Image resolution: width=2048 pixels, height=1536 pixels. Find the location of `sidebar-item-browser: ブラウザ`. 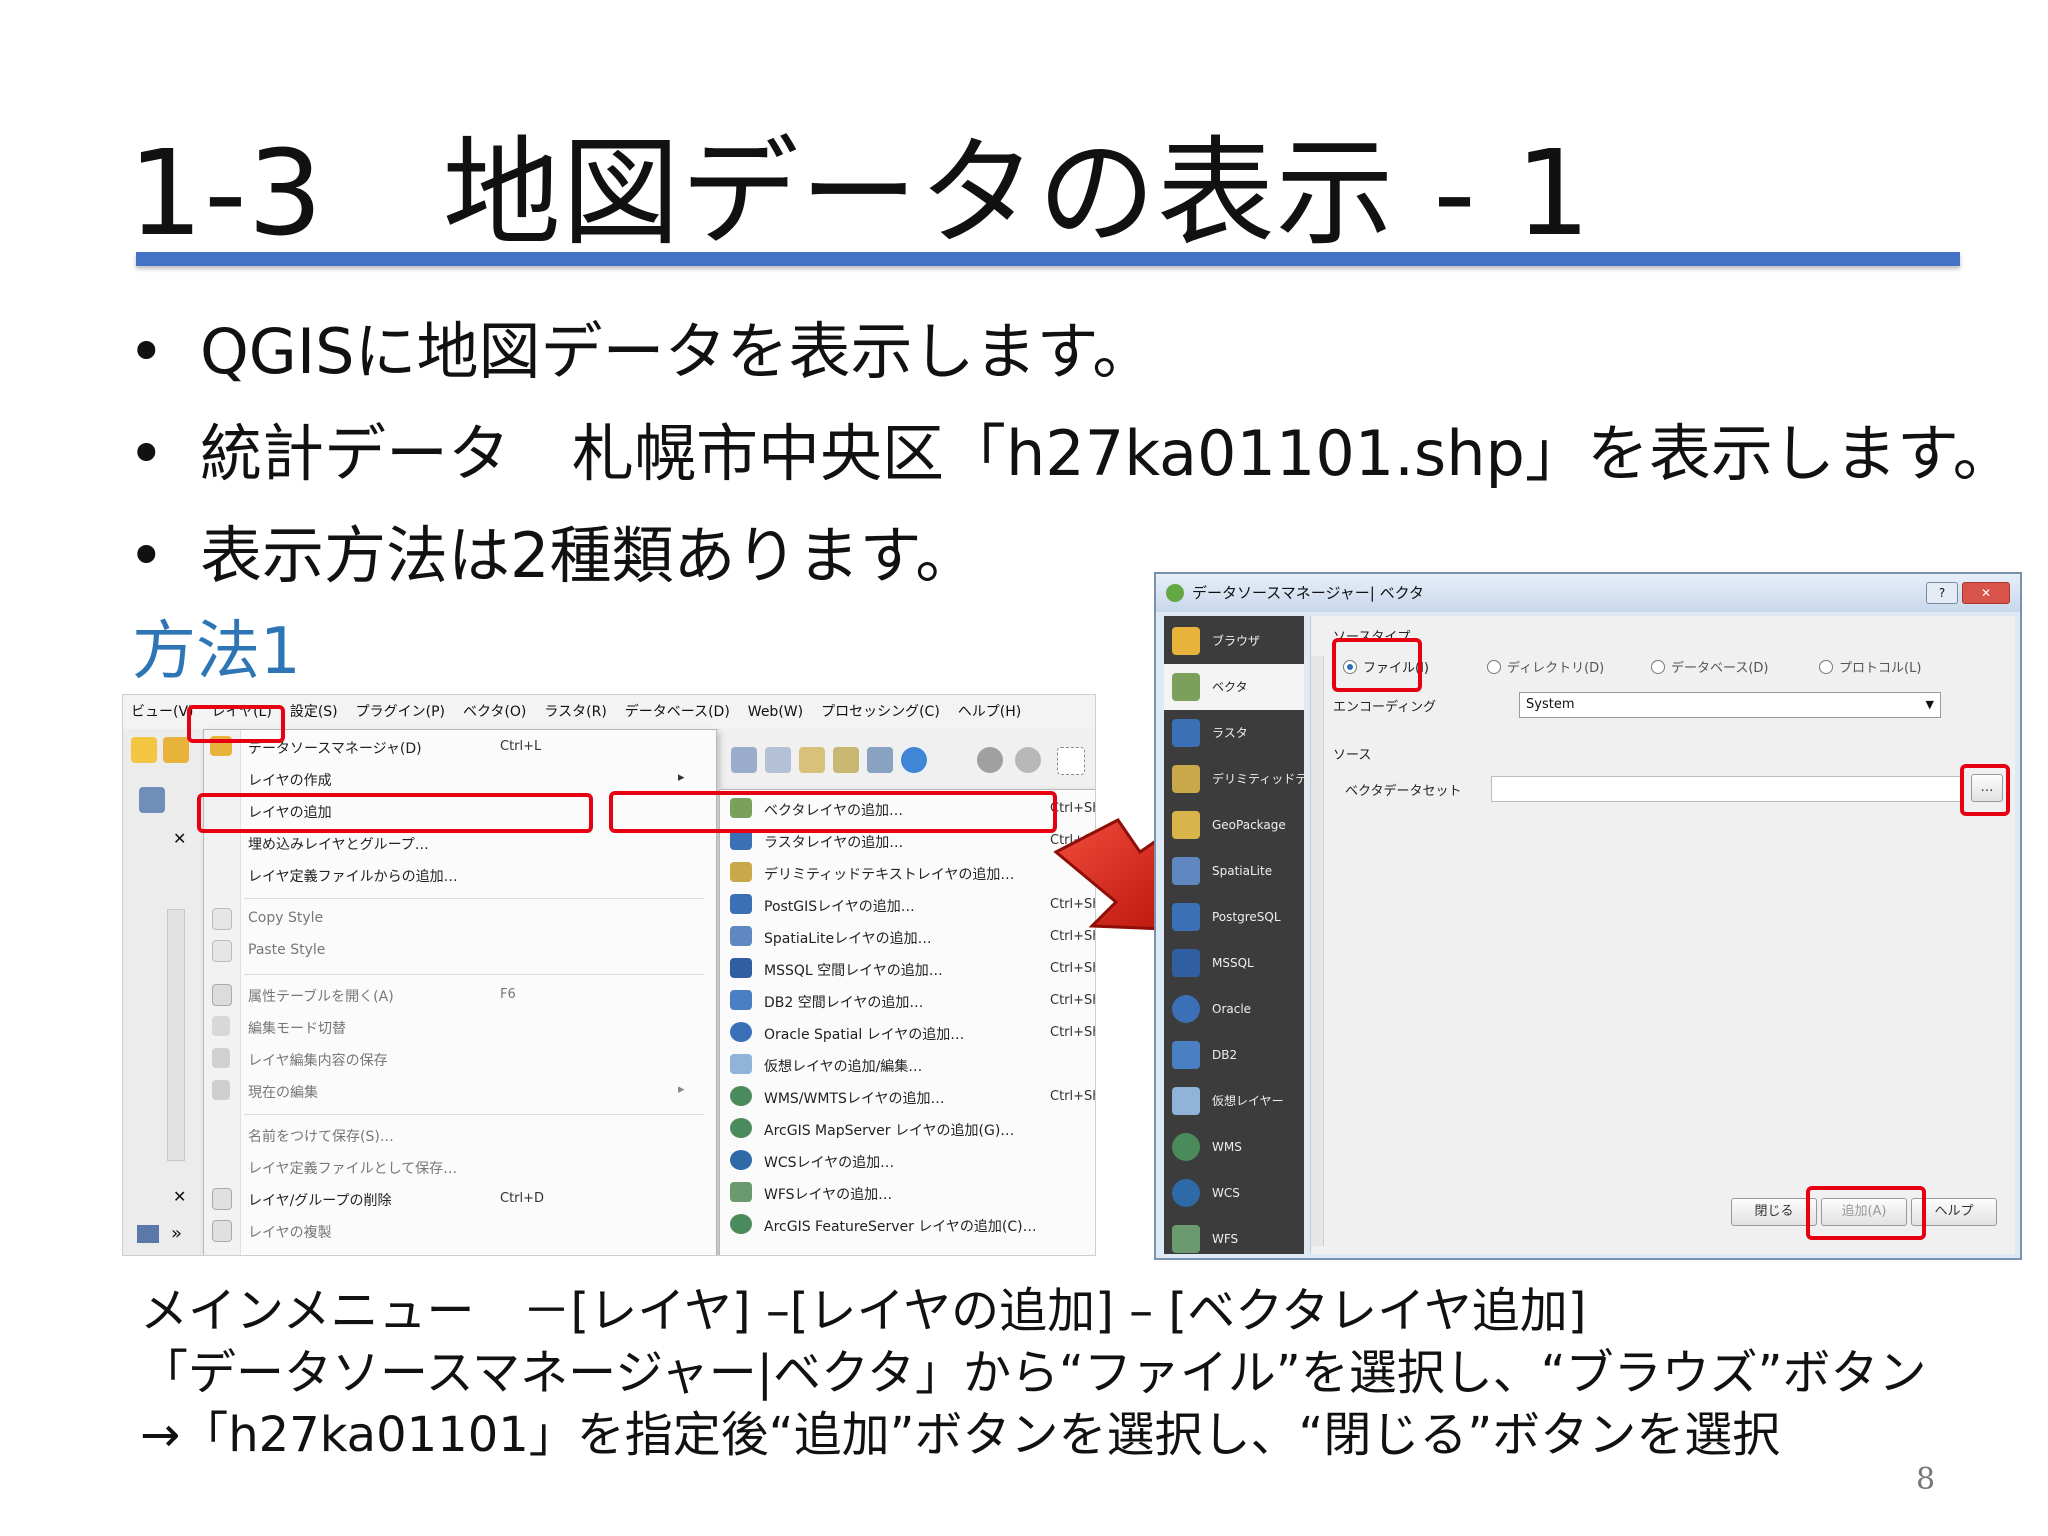

sidebar-item-browser: ブラウザ is located at coordinates (1234, 641).